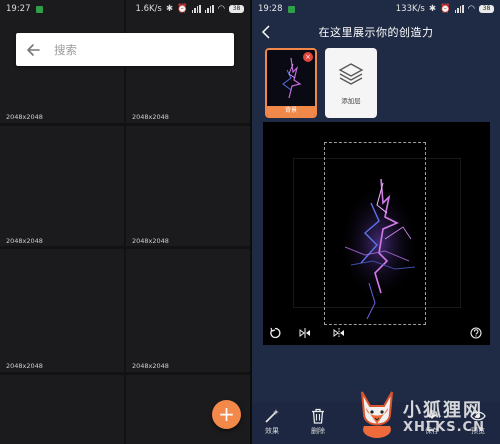  Describe the element at coordinates (266, 32) in the screenshot. I see `back-chevron-icon` at that location.